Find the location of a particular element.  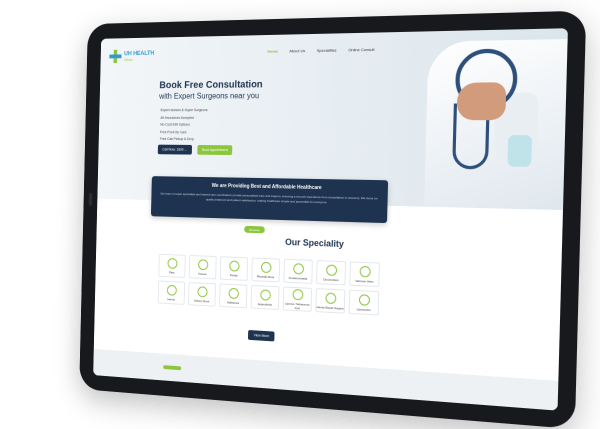

gynaecomastia-icon is located at coordinates (298, 268).